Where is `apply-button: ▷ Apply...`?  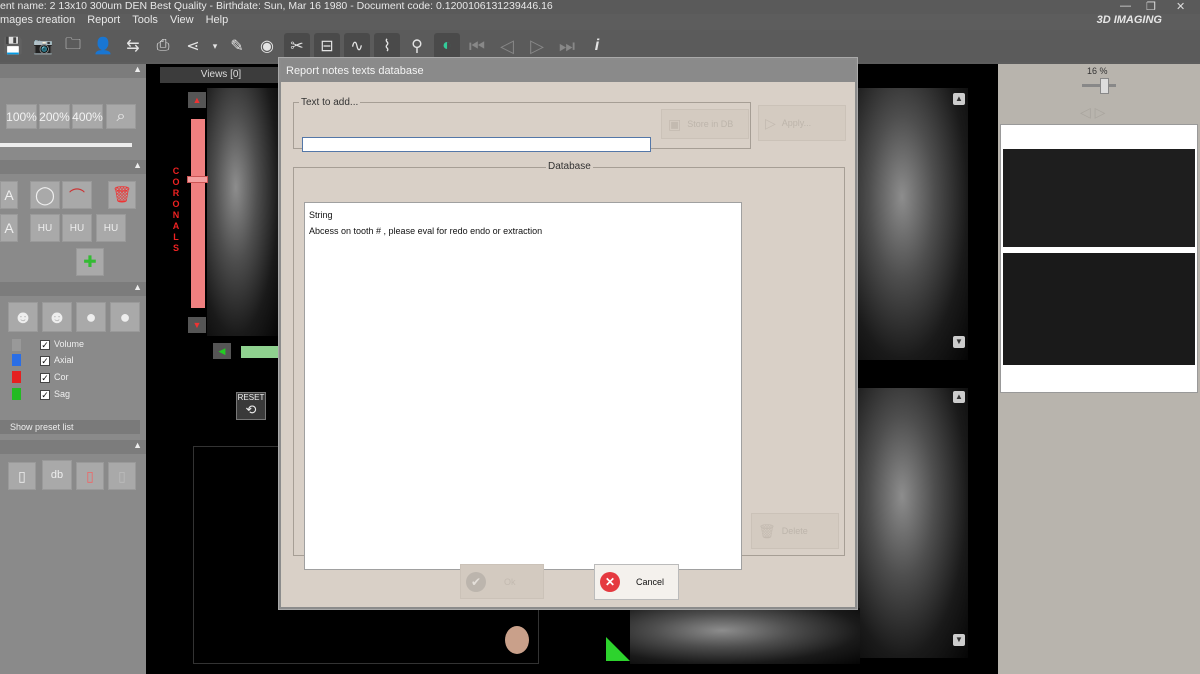 apply-button: ▷ Apply... is located at coordinates (802, 123).